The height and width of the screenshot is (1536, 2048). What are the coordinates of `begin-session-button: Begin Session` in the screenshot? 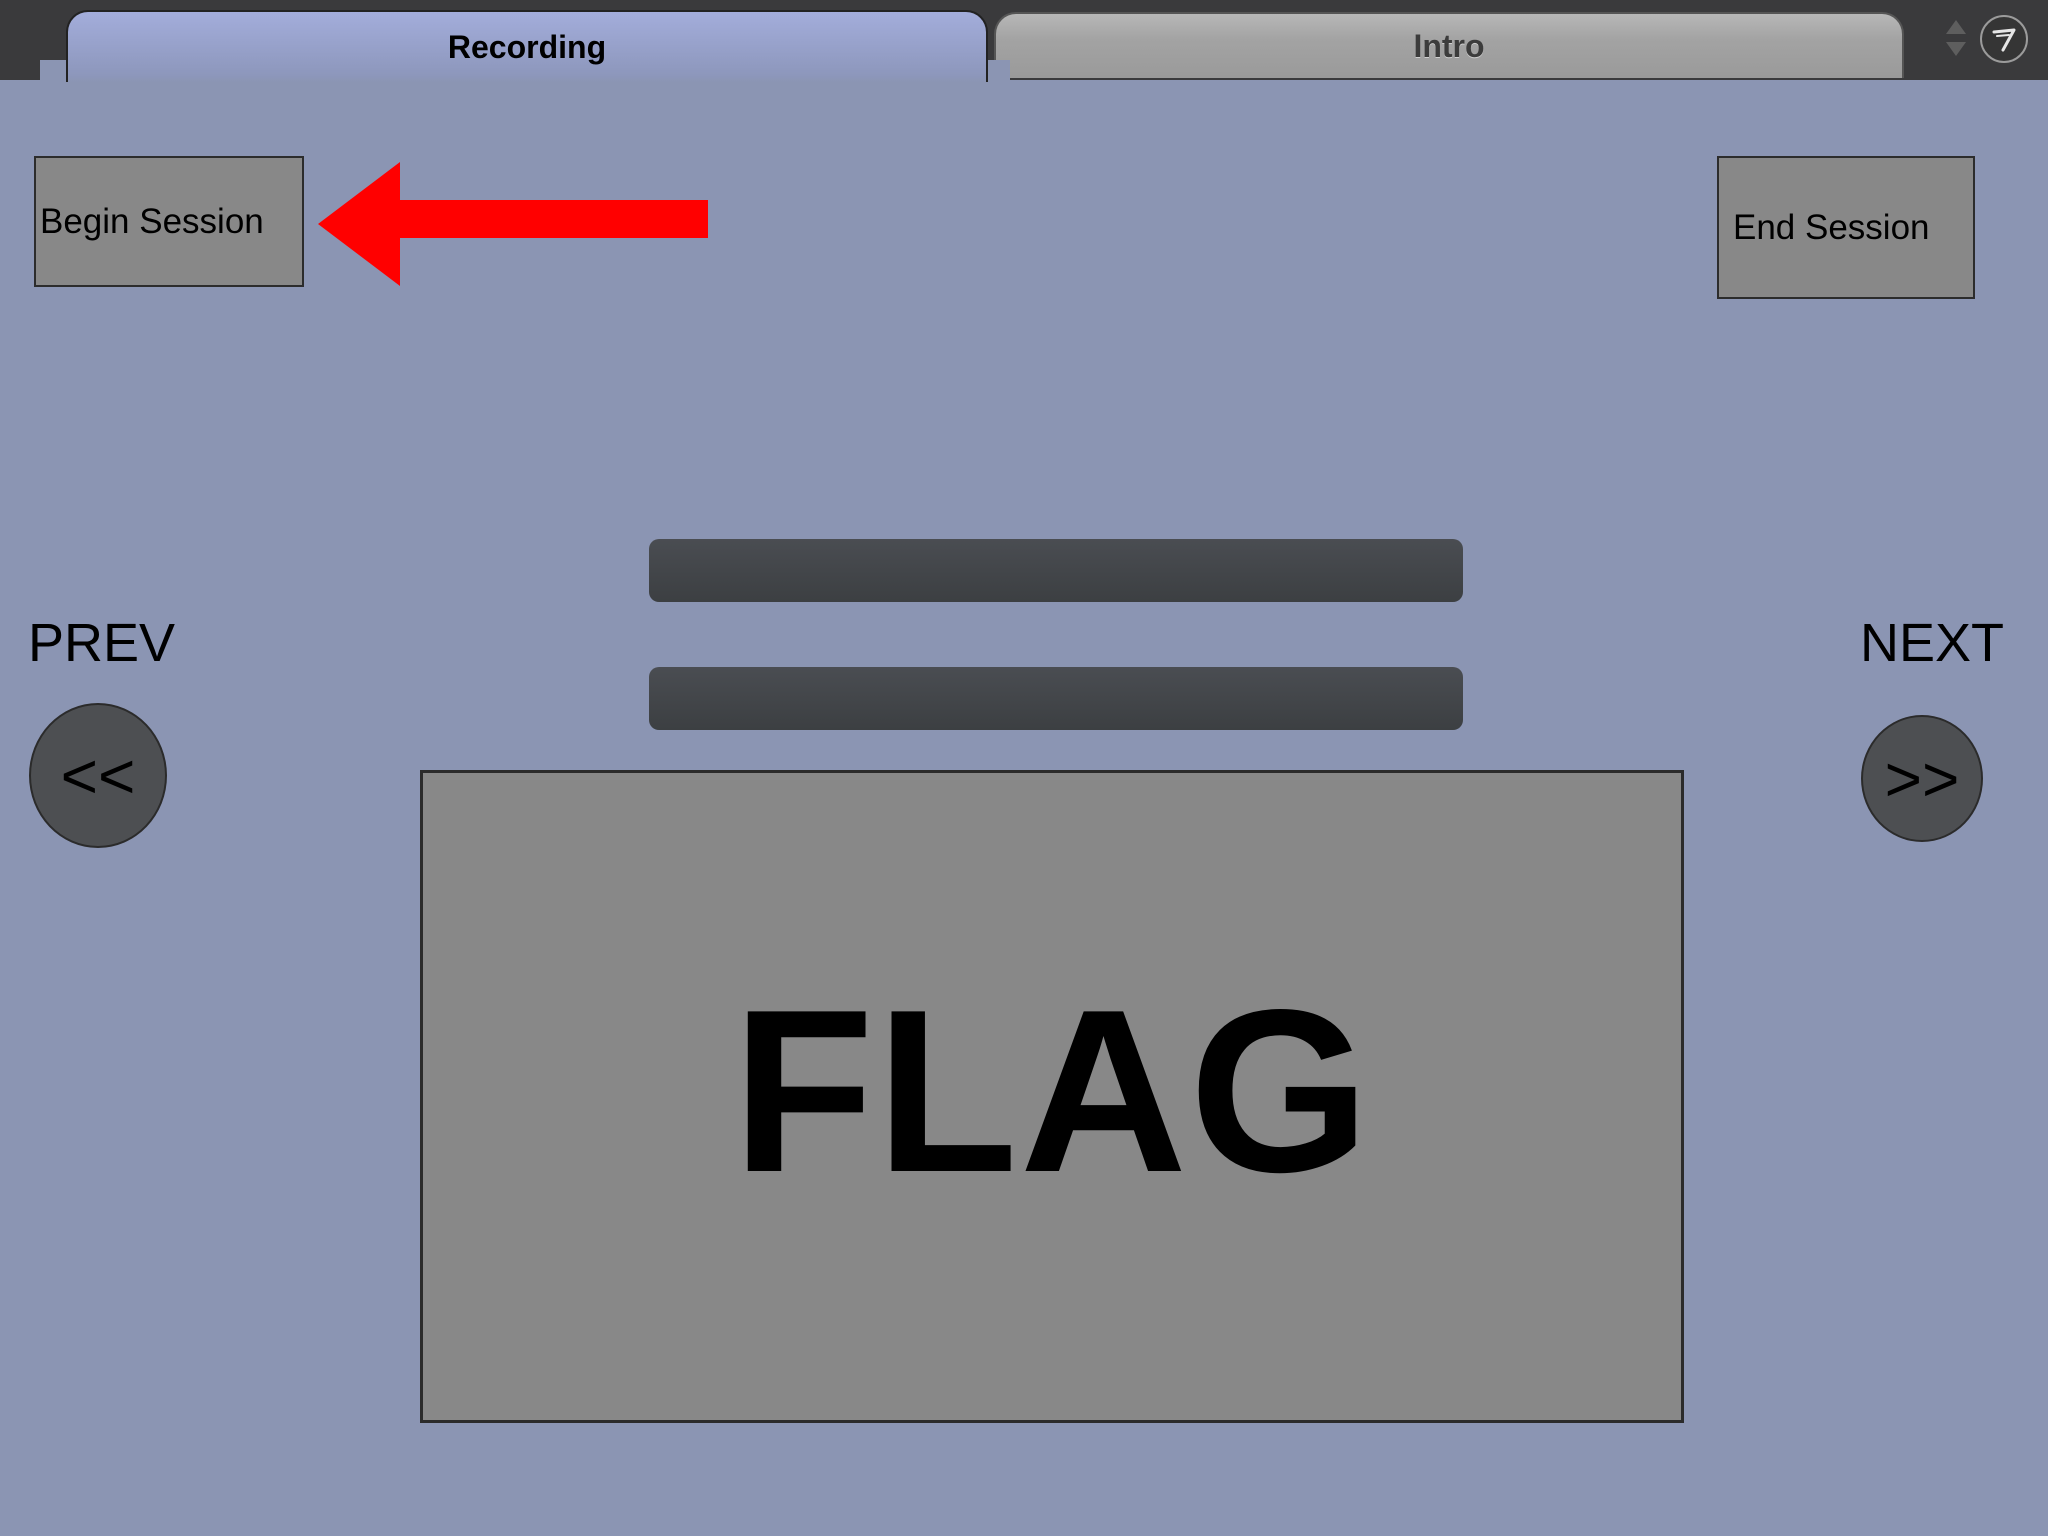 It's located at (169, 221).